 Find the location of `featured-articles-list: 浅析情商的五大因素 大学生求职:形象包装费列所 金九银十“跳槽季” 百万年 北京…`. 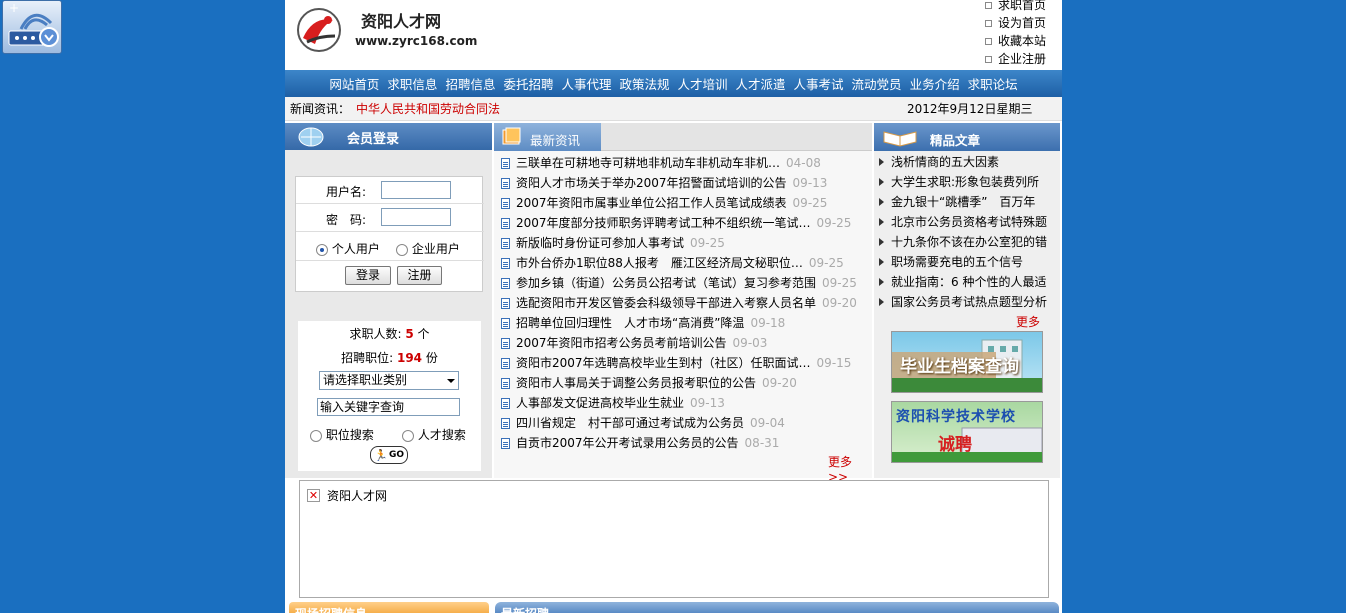

featured-articles-list: 浅析情商的五大因素 大学生求职:形象包装费列所 金九银十“跳槽季” 百万年 北京… is located at coordinates (963, 232).